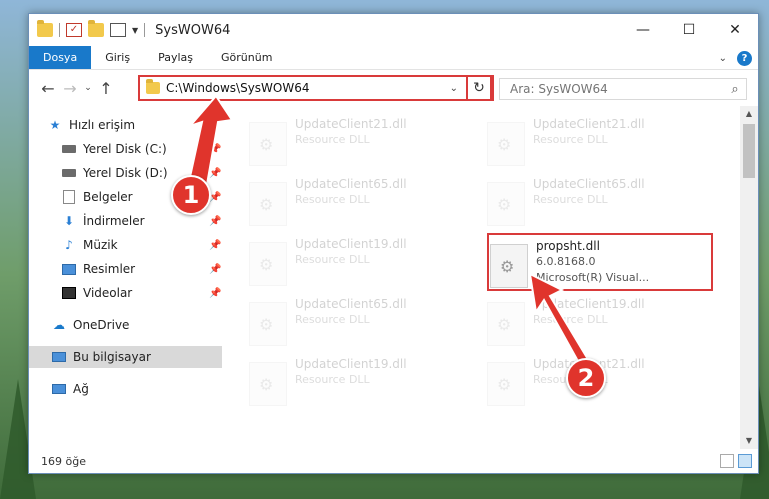 This screenshot has height=499, width=769. Describe the element at coordinates (70, 88) in the screenshot. I see `forward-button: →` at that location.